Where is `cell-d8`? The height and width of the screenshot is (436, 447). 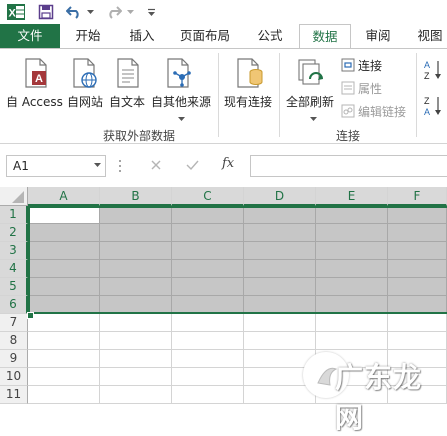 cell-d8 is located at coordinates (280, 341).